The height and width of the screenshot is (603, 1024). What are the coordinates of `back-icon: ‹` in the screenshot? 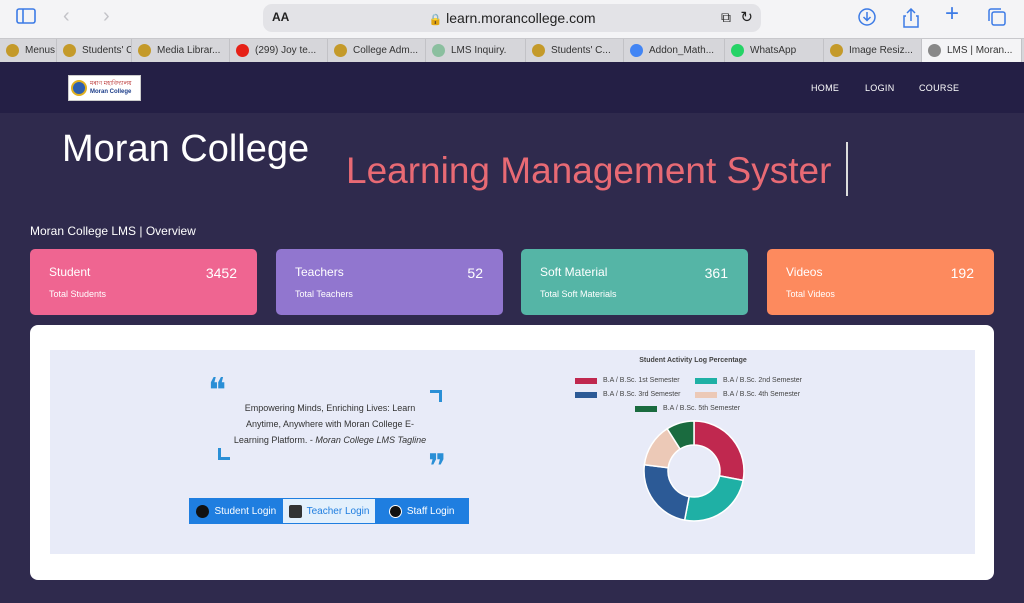 It's located at (66, 16).